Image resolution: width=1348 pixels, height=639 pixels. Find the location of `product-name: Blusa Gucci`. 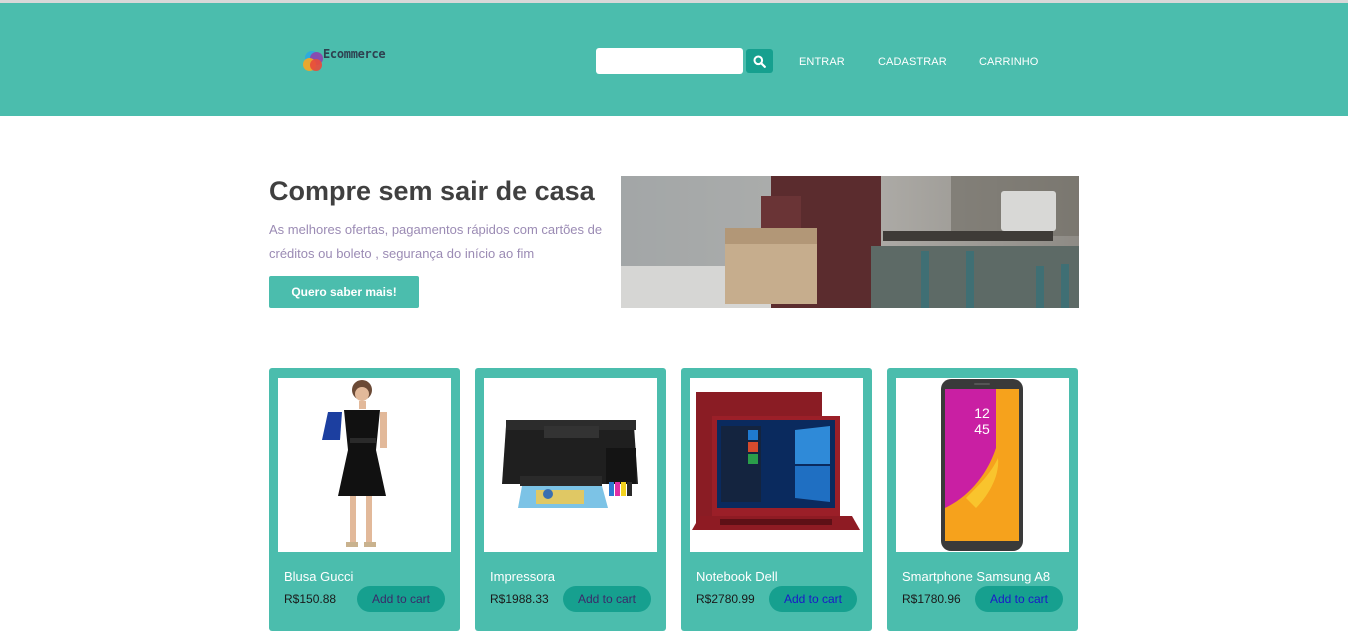

product-name: Blusa Gucci is located at coordinates (318, 576).